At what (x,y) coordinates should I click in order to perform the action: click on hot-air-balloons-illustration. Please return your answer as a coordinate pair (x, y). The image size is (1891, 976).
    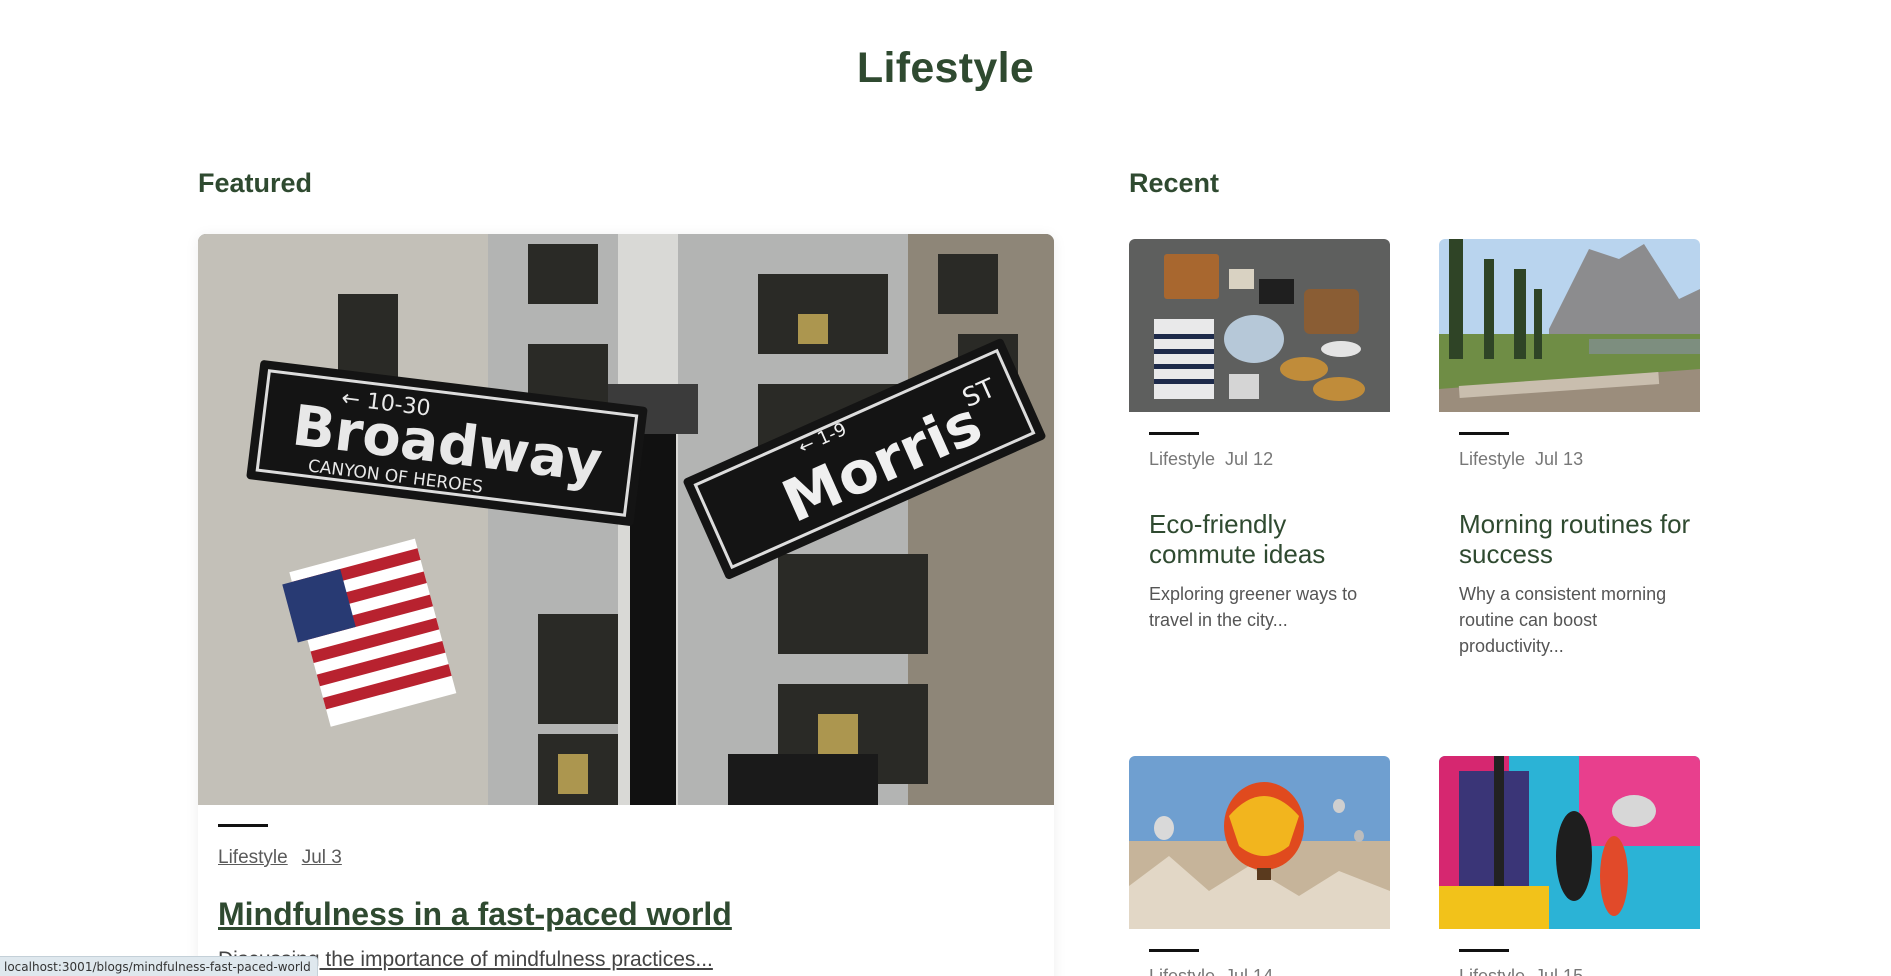
    Looking at the image, I should click on (1259, 842).